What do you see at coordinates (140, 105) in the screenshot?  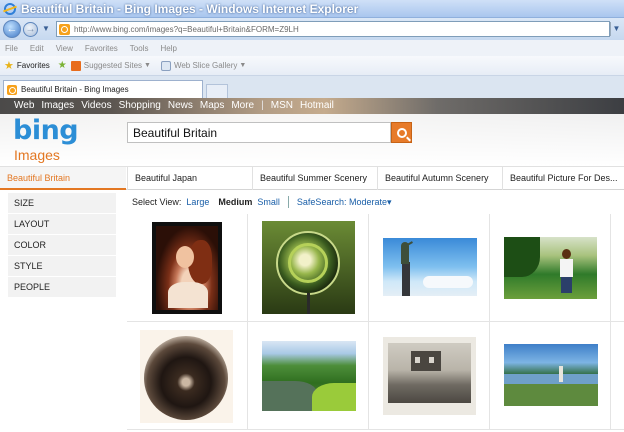 I see `nav-shopping: Shopping` at bounding box center [140, 105].